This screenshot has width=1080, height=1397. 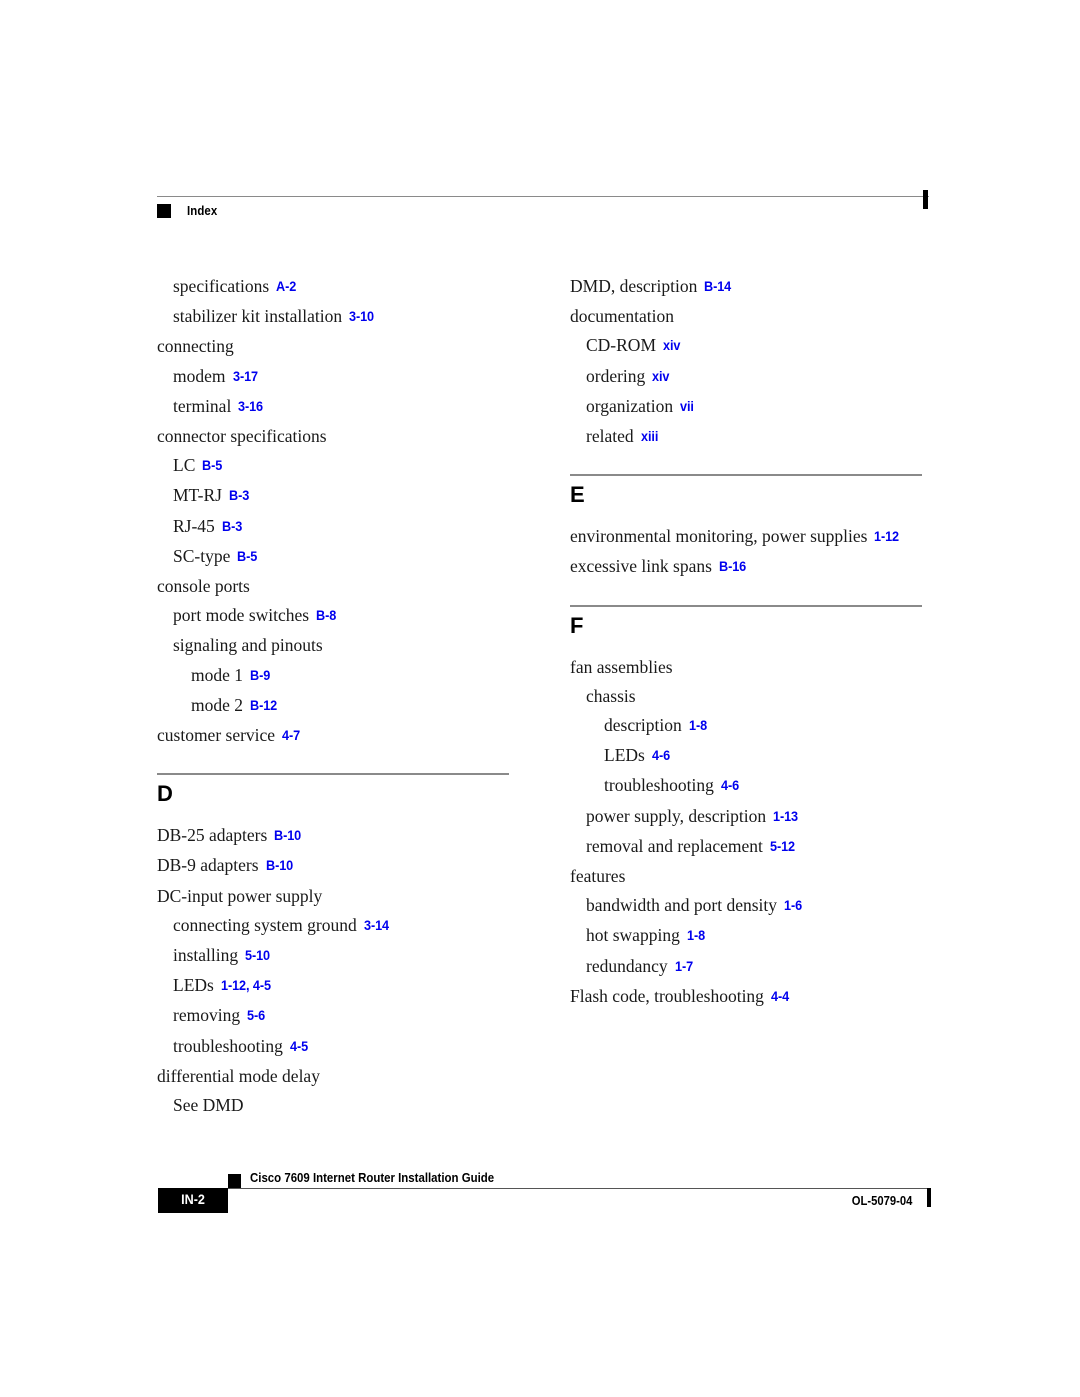 What do you see at coordinates (333, 736) in the screenshot?
I see `index-entry: customer service 4-7` at bounding box center [333, 736].